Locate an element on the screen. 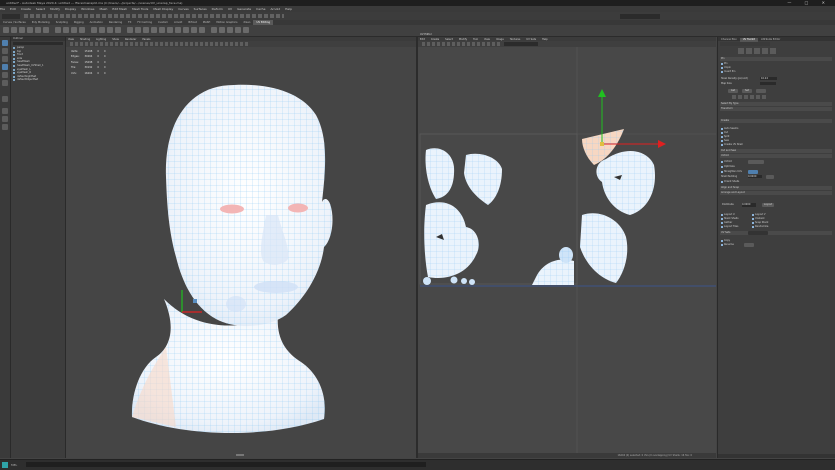  invert-pin-check-label: Invert Pin is located at coordinates (730, 71).